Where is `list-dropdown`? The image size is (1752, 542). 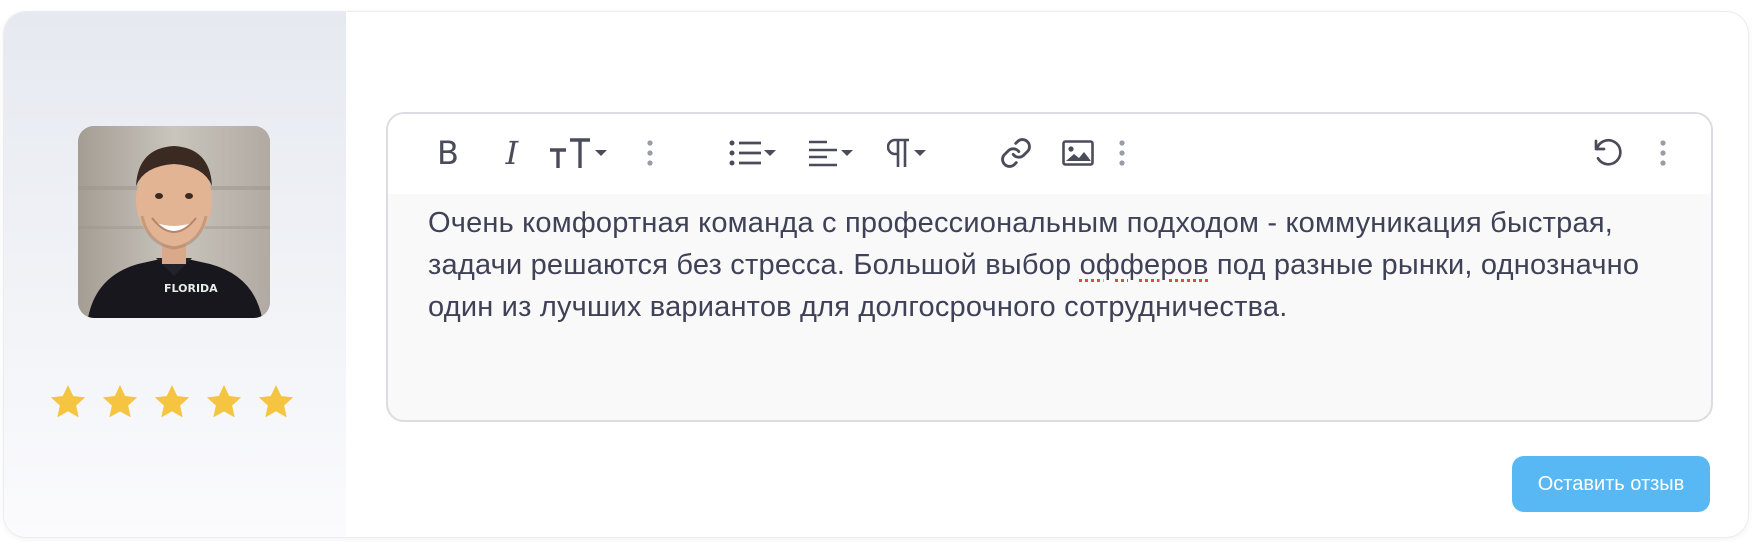
list-dropdown is located at coordinates (752, 153).